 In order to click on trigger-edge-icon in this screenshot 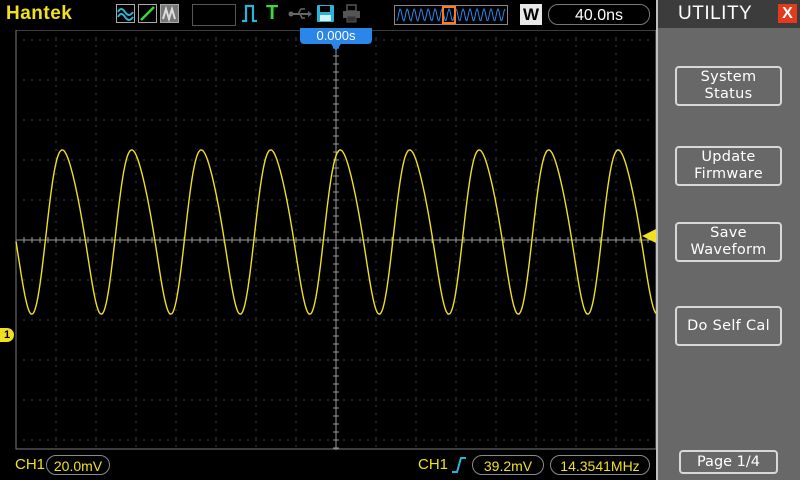, I will do `click(249, 13)`.